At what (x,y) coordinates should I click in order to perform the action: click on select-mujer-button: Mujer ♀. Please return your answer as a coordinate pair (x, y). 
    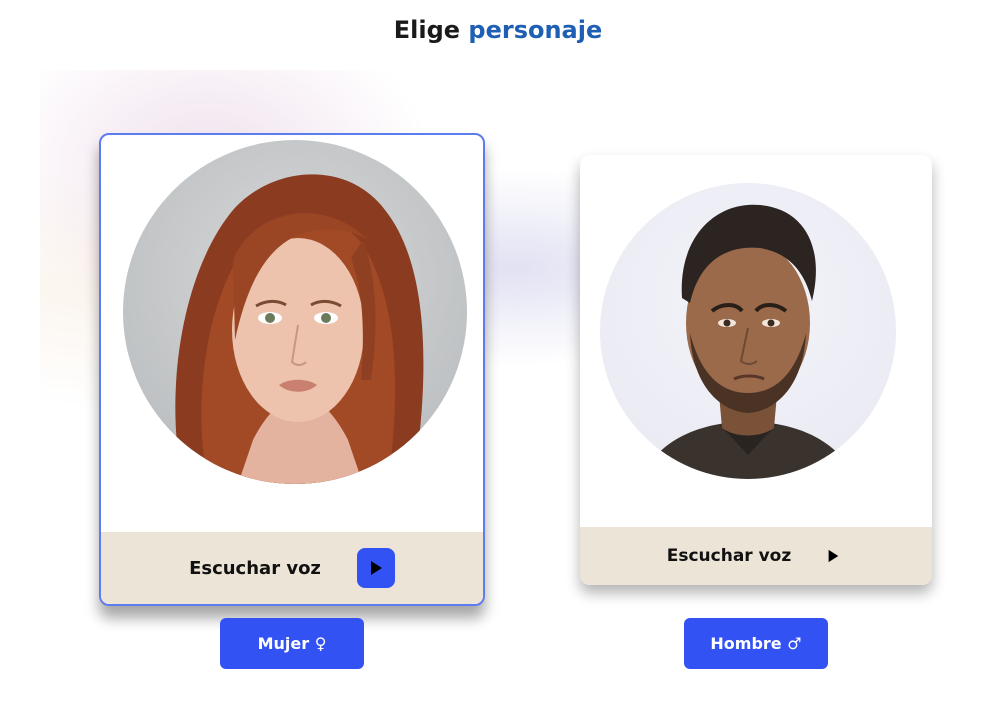
    Looking at the image, I should click on (292, 643).